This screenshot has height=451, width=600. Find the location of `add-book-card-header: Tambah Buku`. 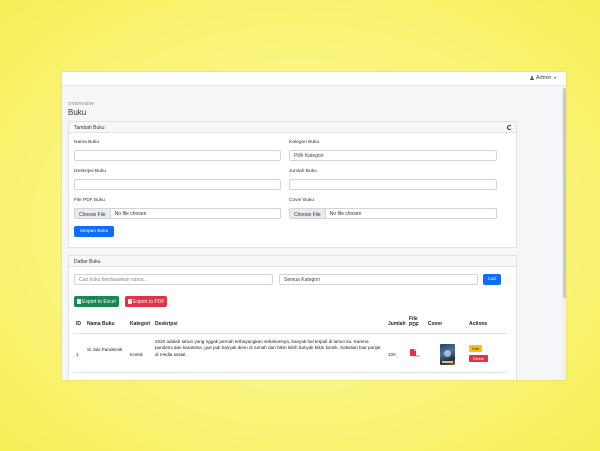

add-book-card-header: Tambah Buku is located at coordinates (292, 127).